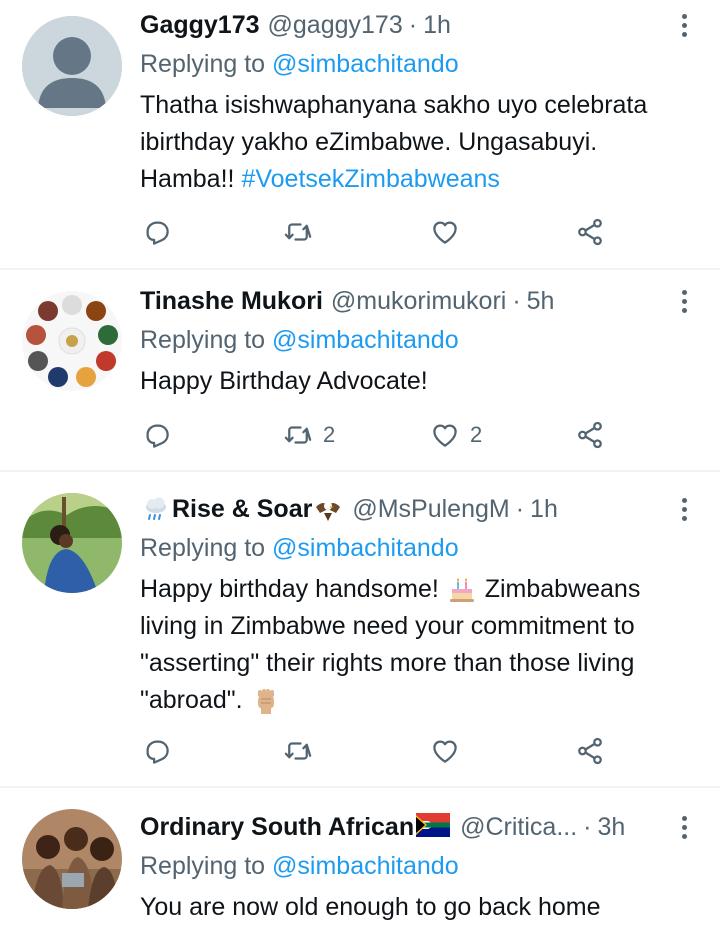 This screenshot has height=934, width=720. Describe the element at coordinates (430, 509) in the screenshot. I see `user-handle: @MsPulengM` at that location.